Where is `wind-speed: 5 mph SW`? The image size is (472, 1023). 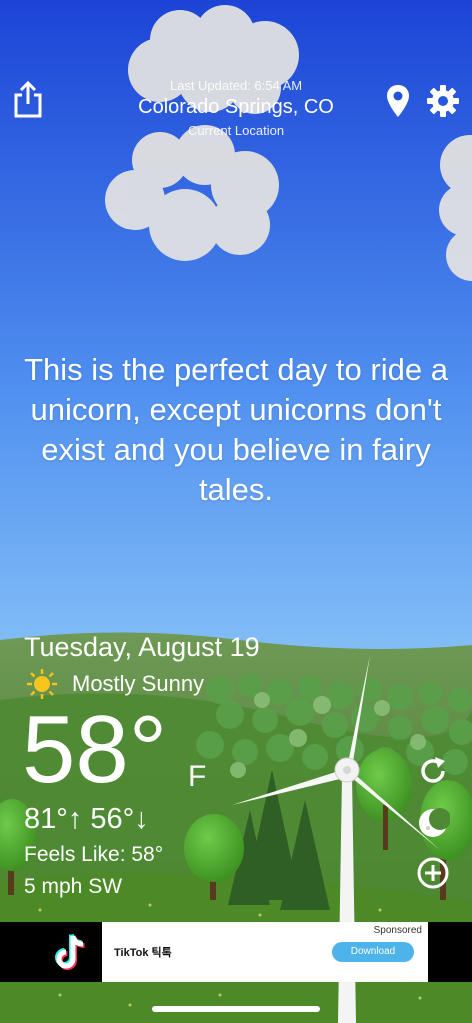 wind-speed: 5 mph SW is located at coordinates (73, 886).